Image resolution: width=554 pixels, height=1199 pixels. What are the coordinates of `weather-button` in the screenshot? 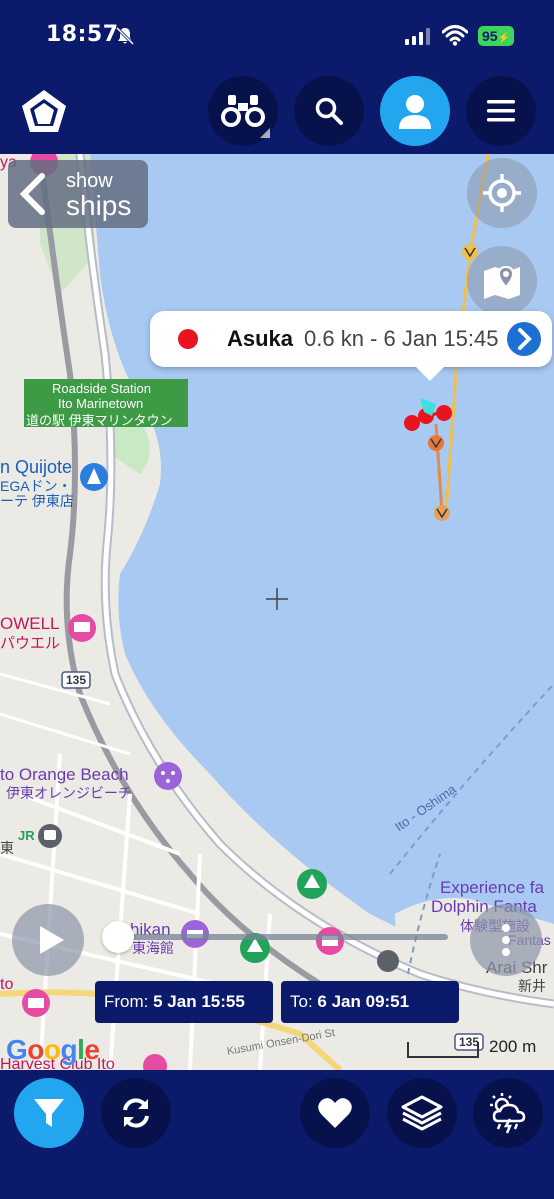 It's located at (508, 1113).